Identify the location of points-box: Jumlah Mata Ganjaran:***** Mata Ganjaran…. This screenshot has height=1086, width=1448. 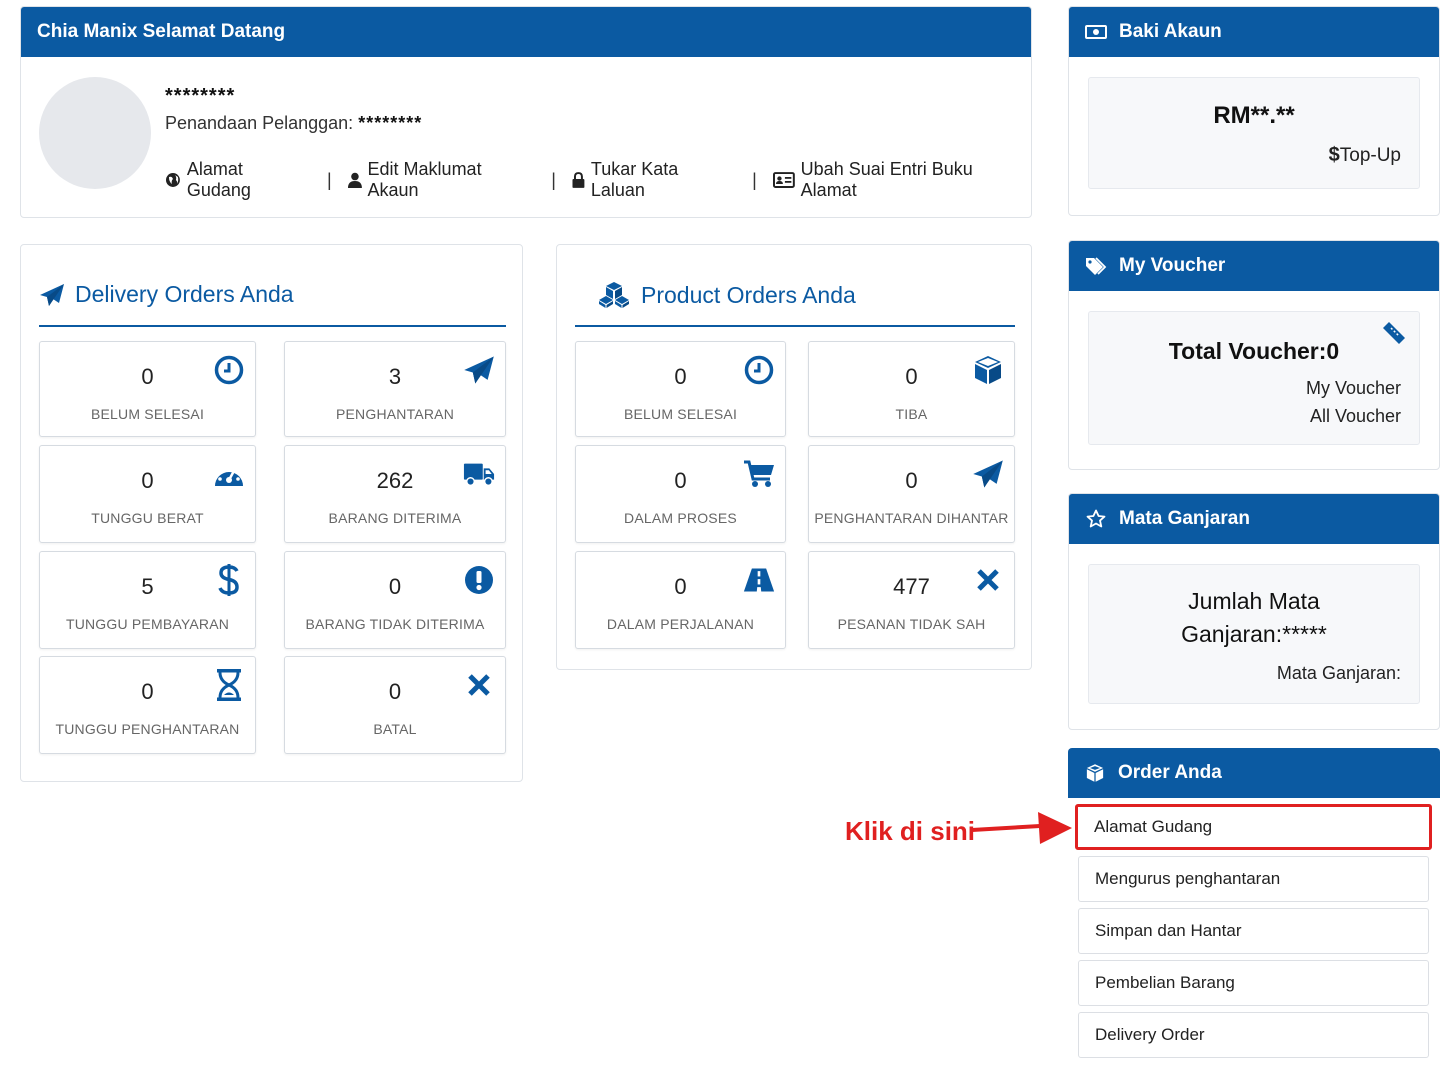
(1254, 634).